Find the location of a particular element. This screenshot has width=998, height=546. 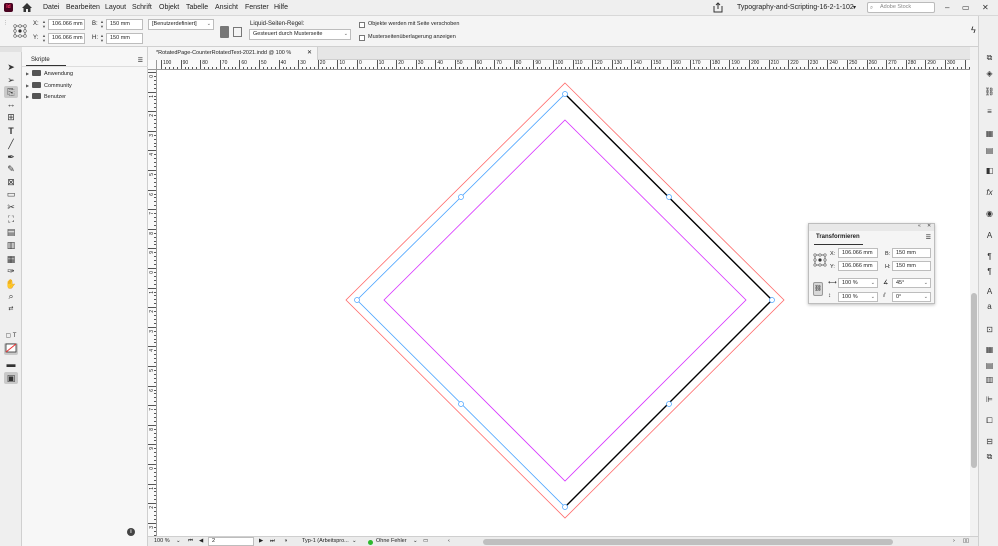

scroll-left-icon: ‹ is located at coordinates (449, 541).